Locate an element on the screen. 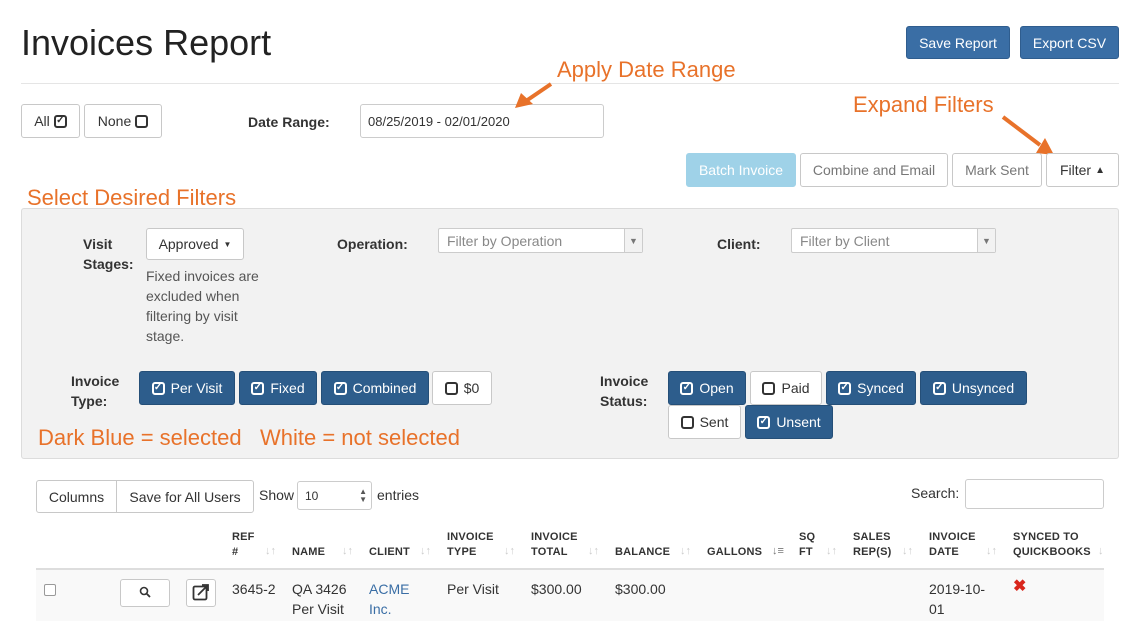 This screenshot has width=1134, height=621. mark-sent-button: Mark Sent is located at coordinates (997, 170).